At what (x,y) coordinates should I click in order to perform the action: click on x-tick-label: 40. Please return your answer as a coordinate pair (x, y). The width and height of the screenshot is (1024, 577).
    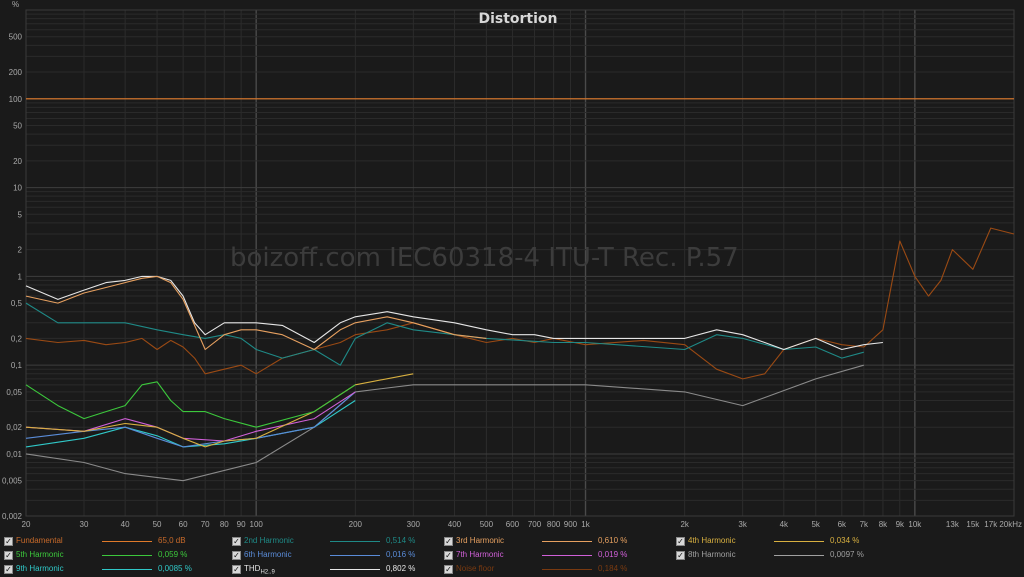
    Looking at the image, I should click on (125, 524).